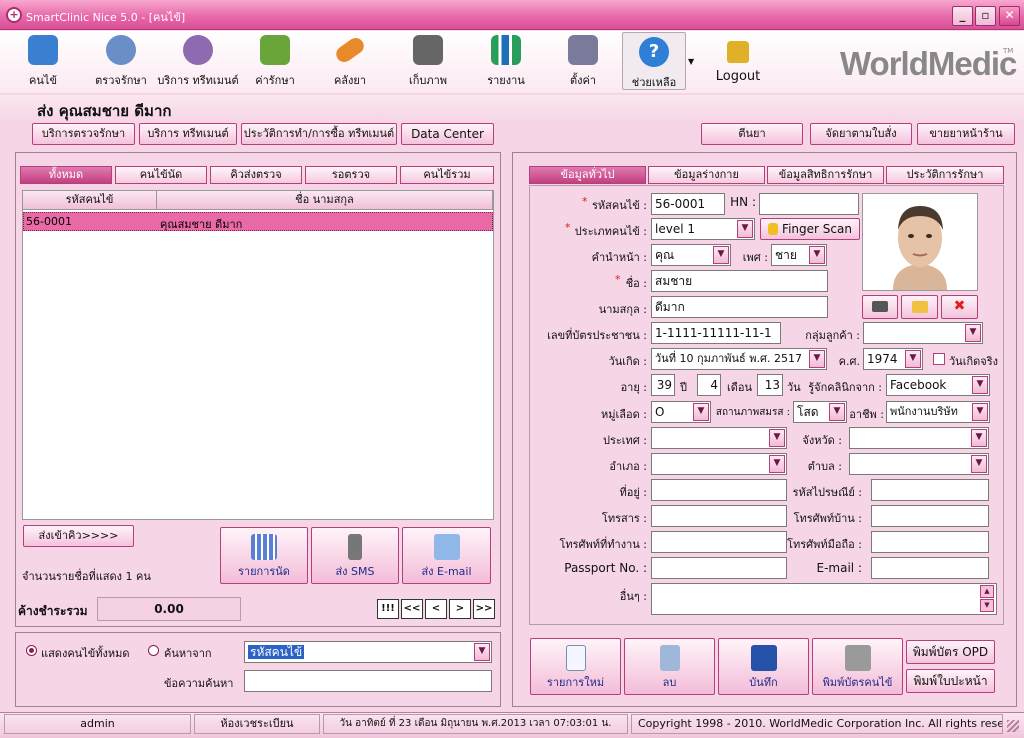 This screenshot has height=738, width=1024. What do you see at coordinates (669, 666) in the screenshot?
I see `delete-button: ลบ` at bounding box center [669, 666].